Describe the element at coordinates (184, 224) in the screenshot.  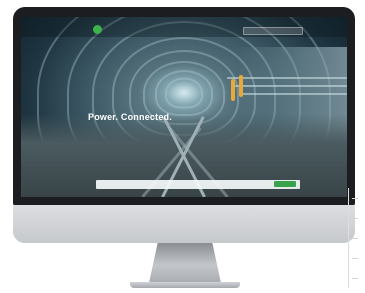
I see `monitor-chin` at that location.